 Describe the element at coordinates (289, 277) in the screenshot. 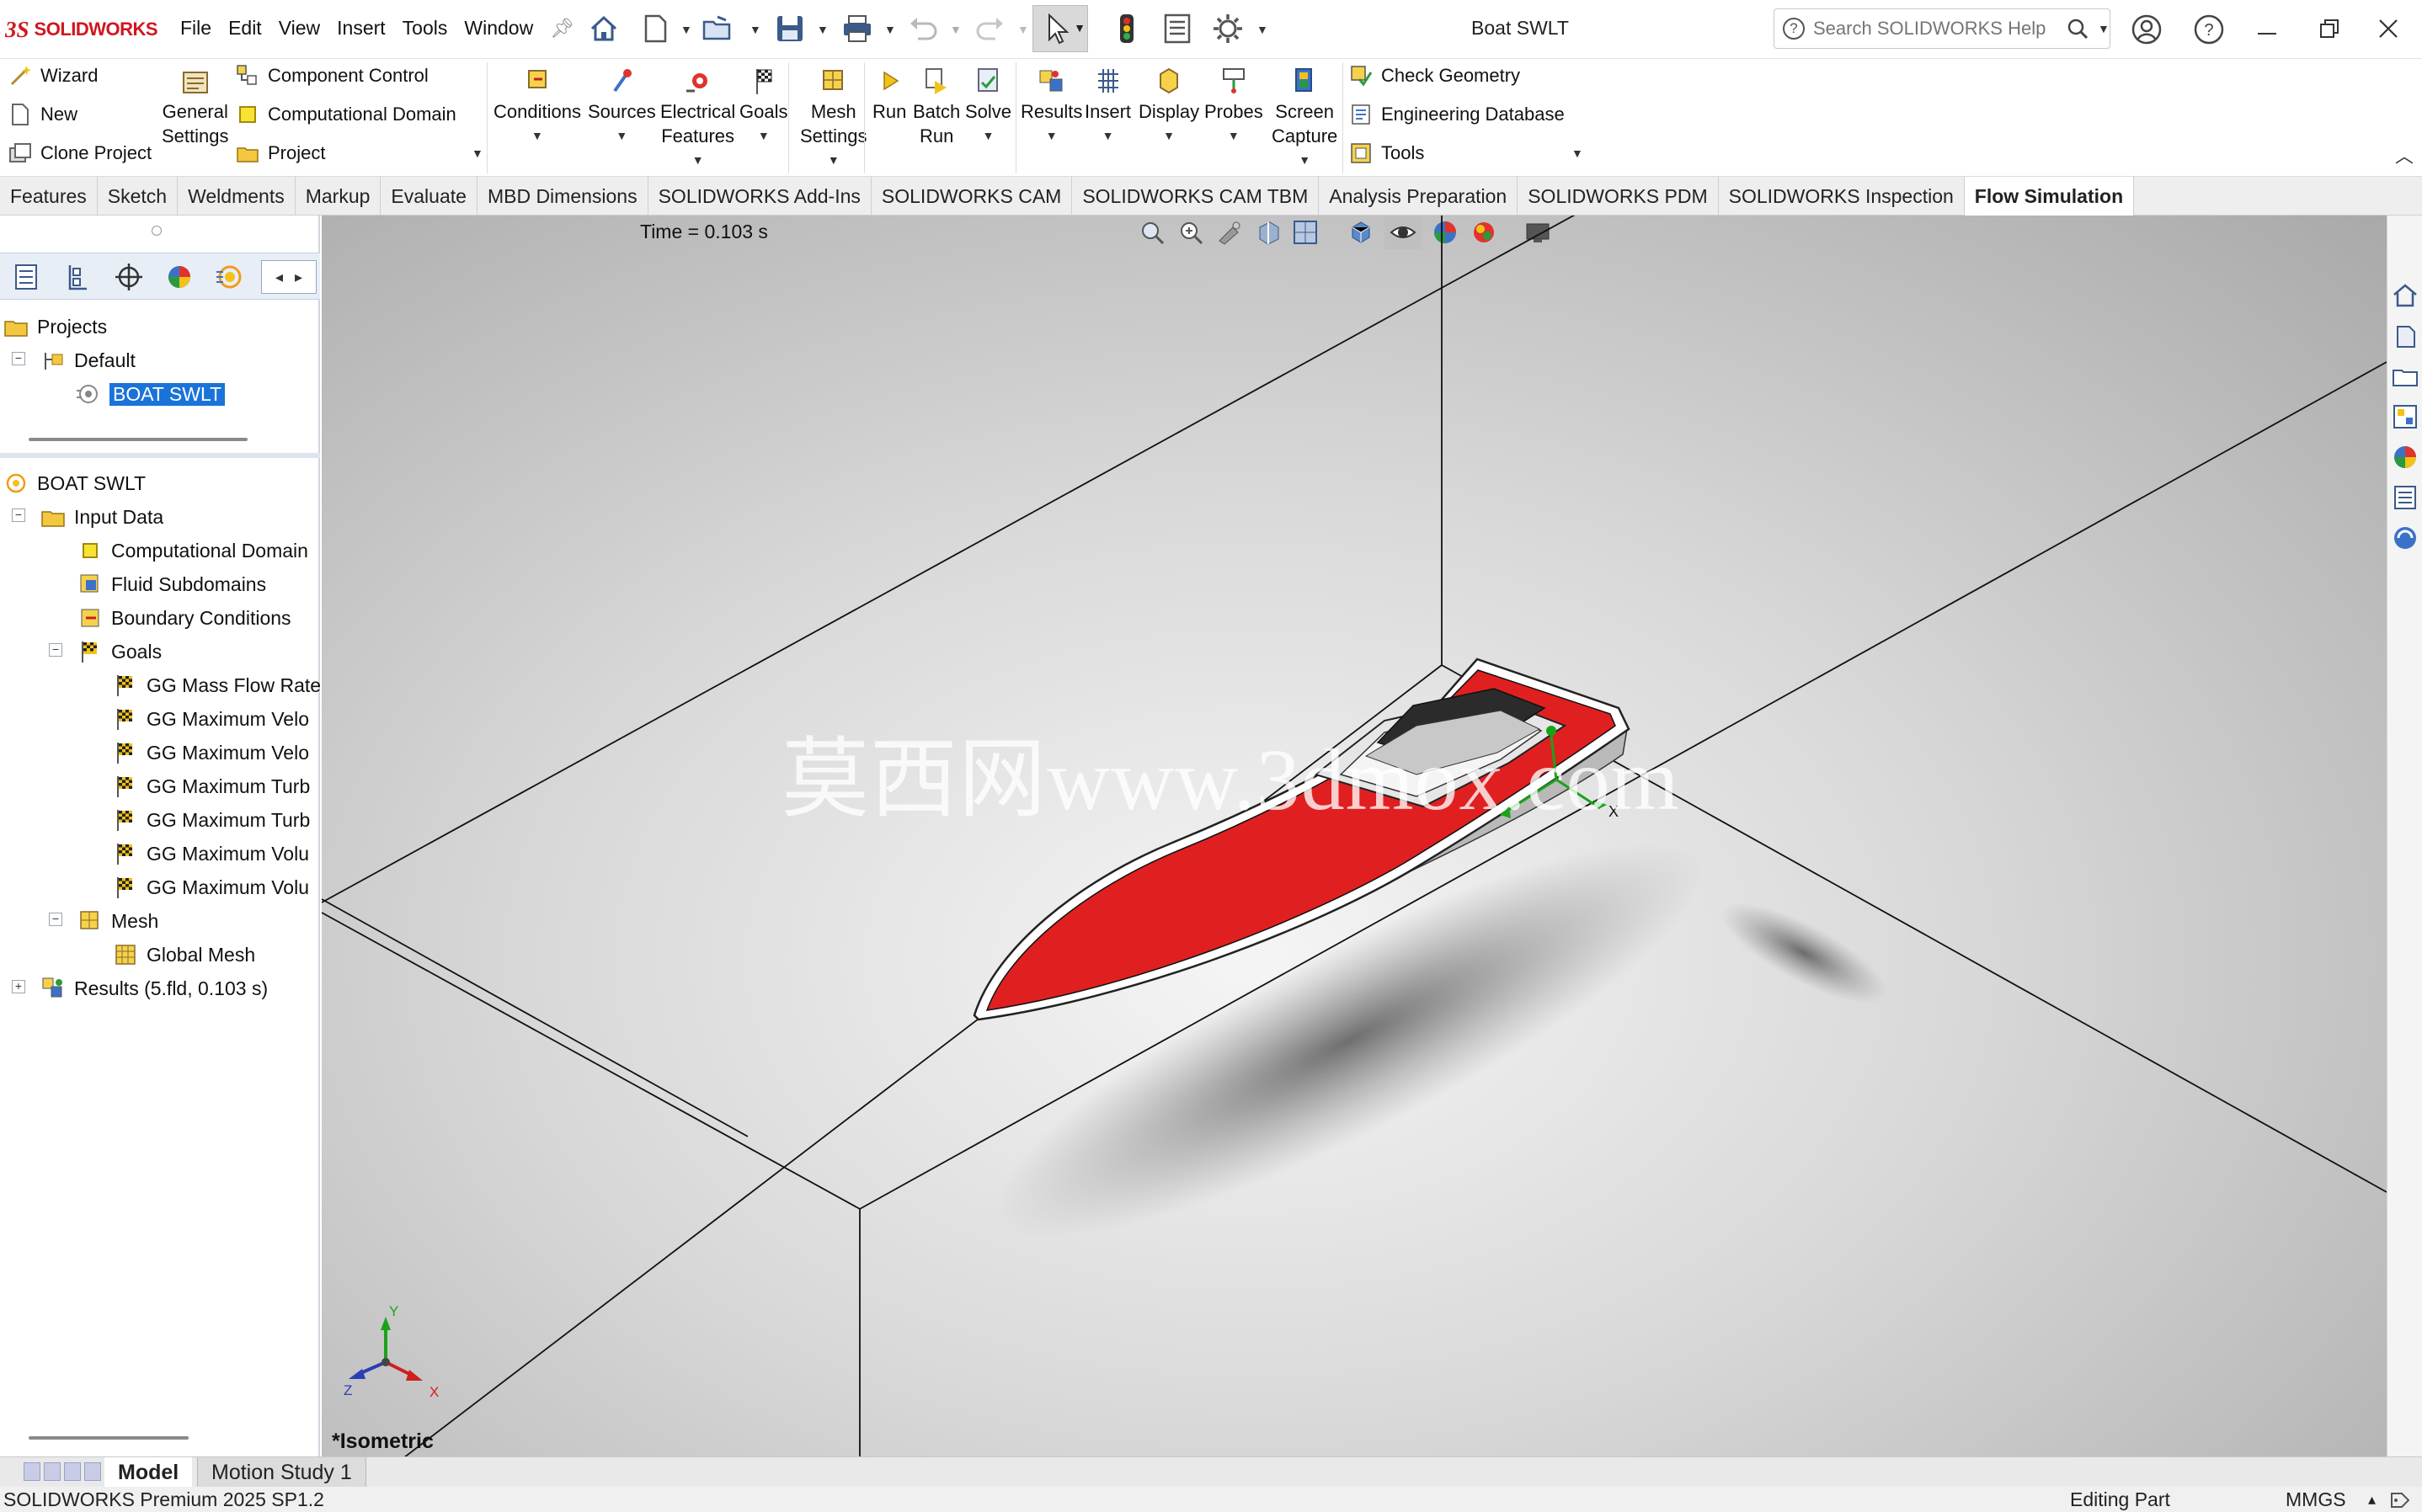

I see `tabs-scroll-control: ◂ ▸` at that location.